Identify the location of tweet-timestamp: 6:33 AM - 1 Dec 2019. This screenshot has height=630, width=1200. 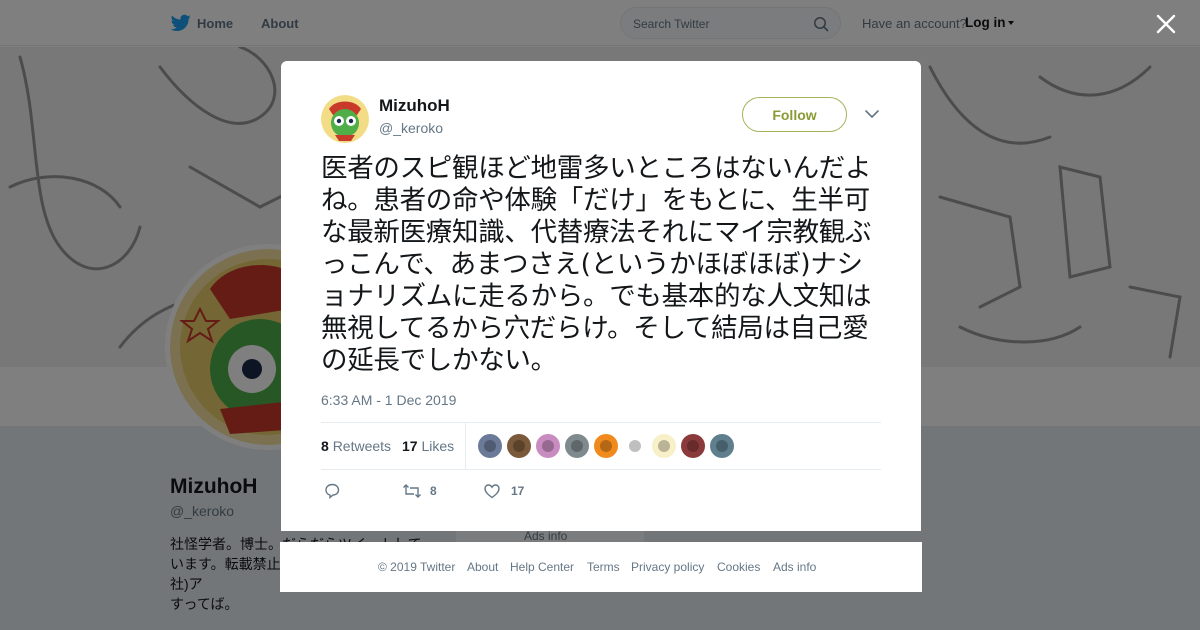
(388, 400).